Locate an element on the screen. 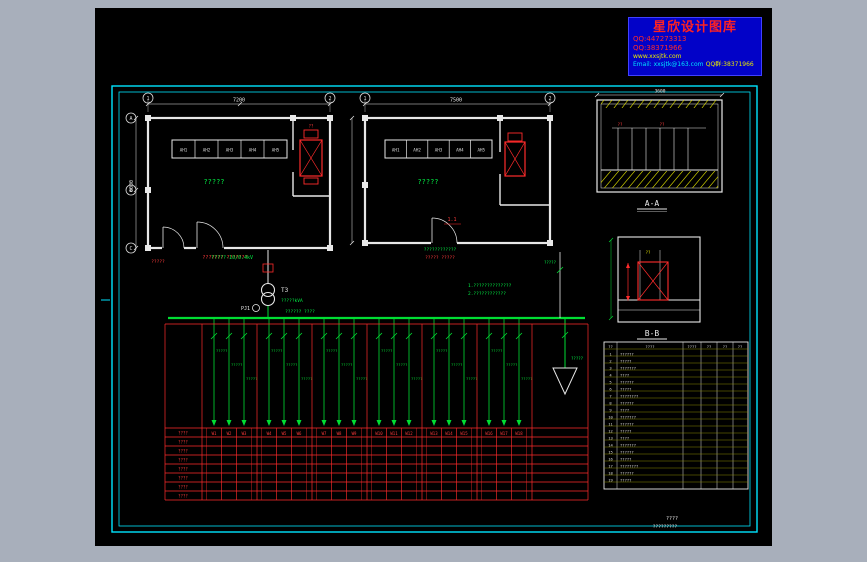 The width and height of the screenshot is (867, 562). transformer-spec: ?????kVA is located at coordinates (292, 301).